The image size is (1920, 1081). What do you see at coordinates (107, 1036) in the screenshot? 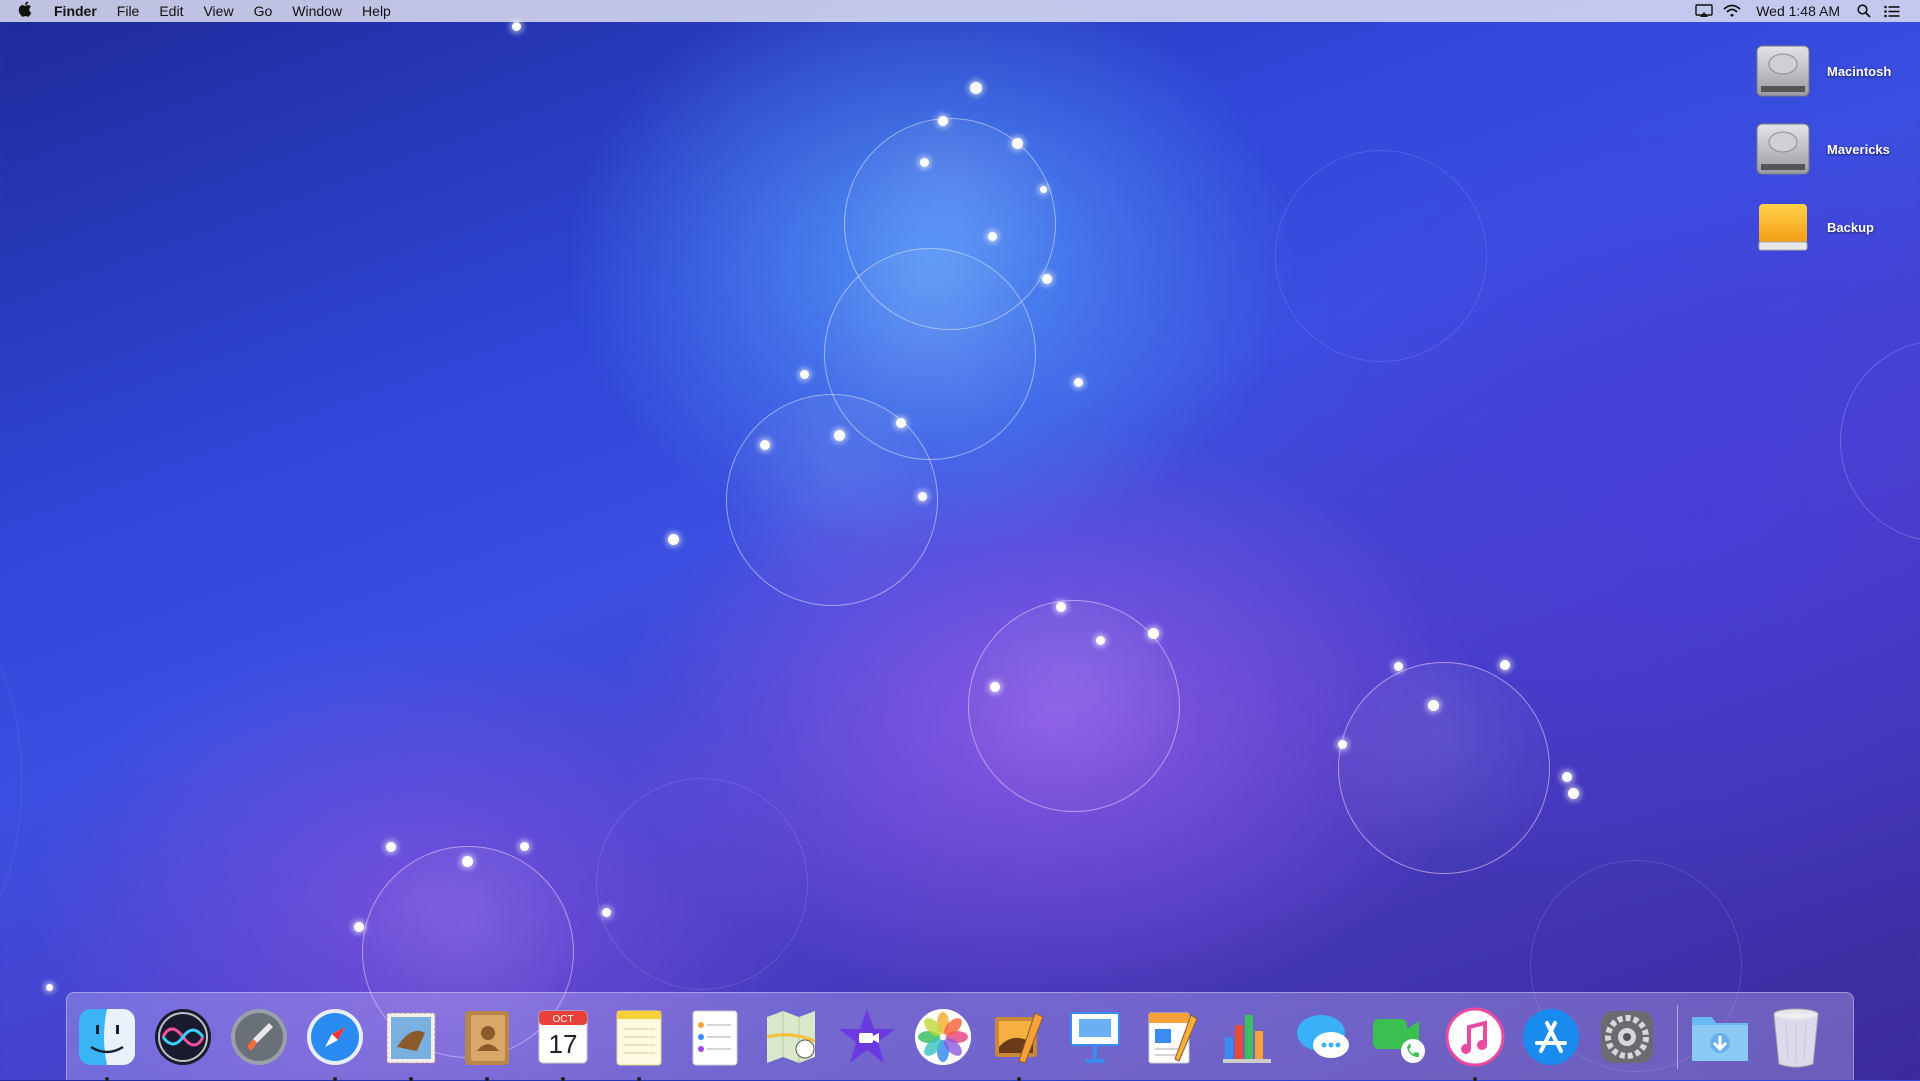
I see `finder-icon` at bounding box center [107, 1036].